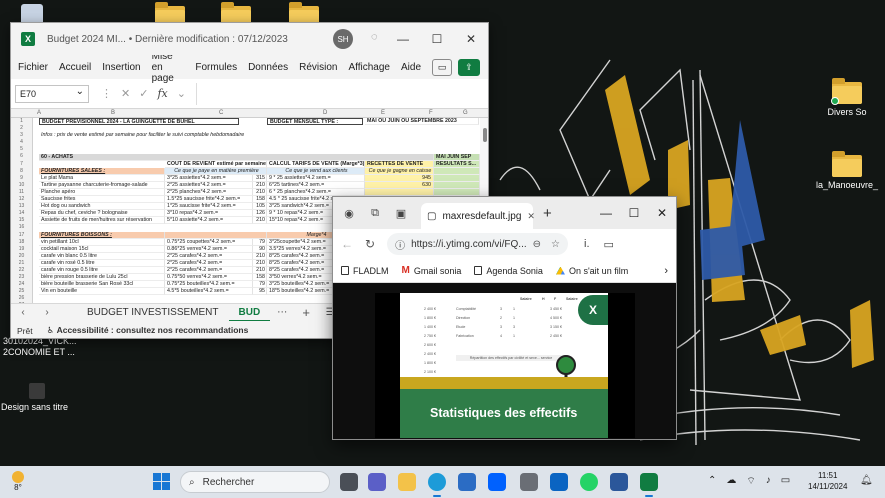 The height and width of the screenshot is (498, 885). What do you see at coordinates (547, 213) in the screenshot?
I see `new-tab-icon: +` at bounding box center [547, 213].